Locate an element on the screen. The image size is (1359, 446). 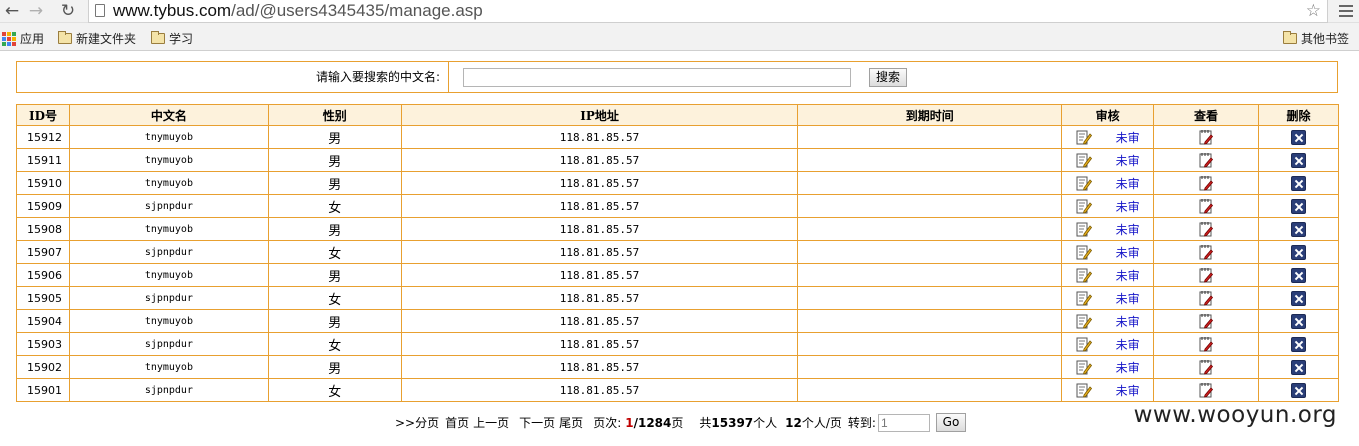
last-page-link: 尾页 is located at coordinates (571, 422).